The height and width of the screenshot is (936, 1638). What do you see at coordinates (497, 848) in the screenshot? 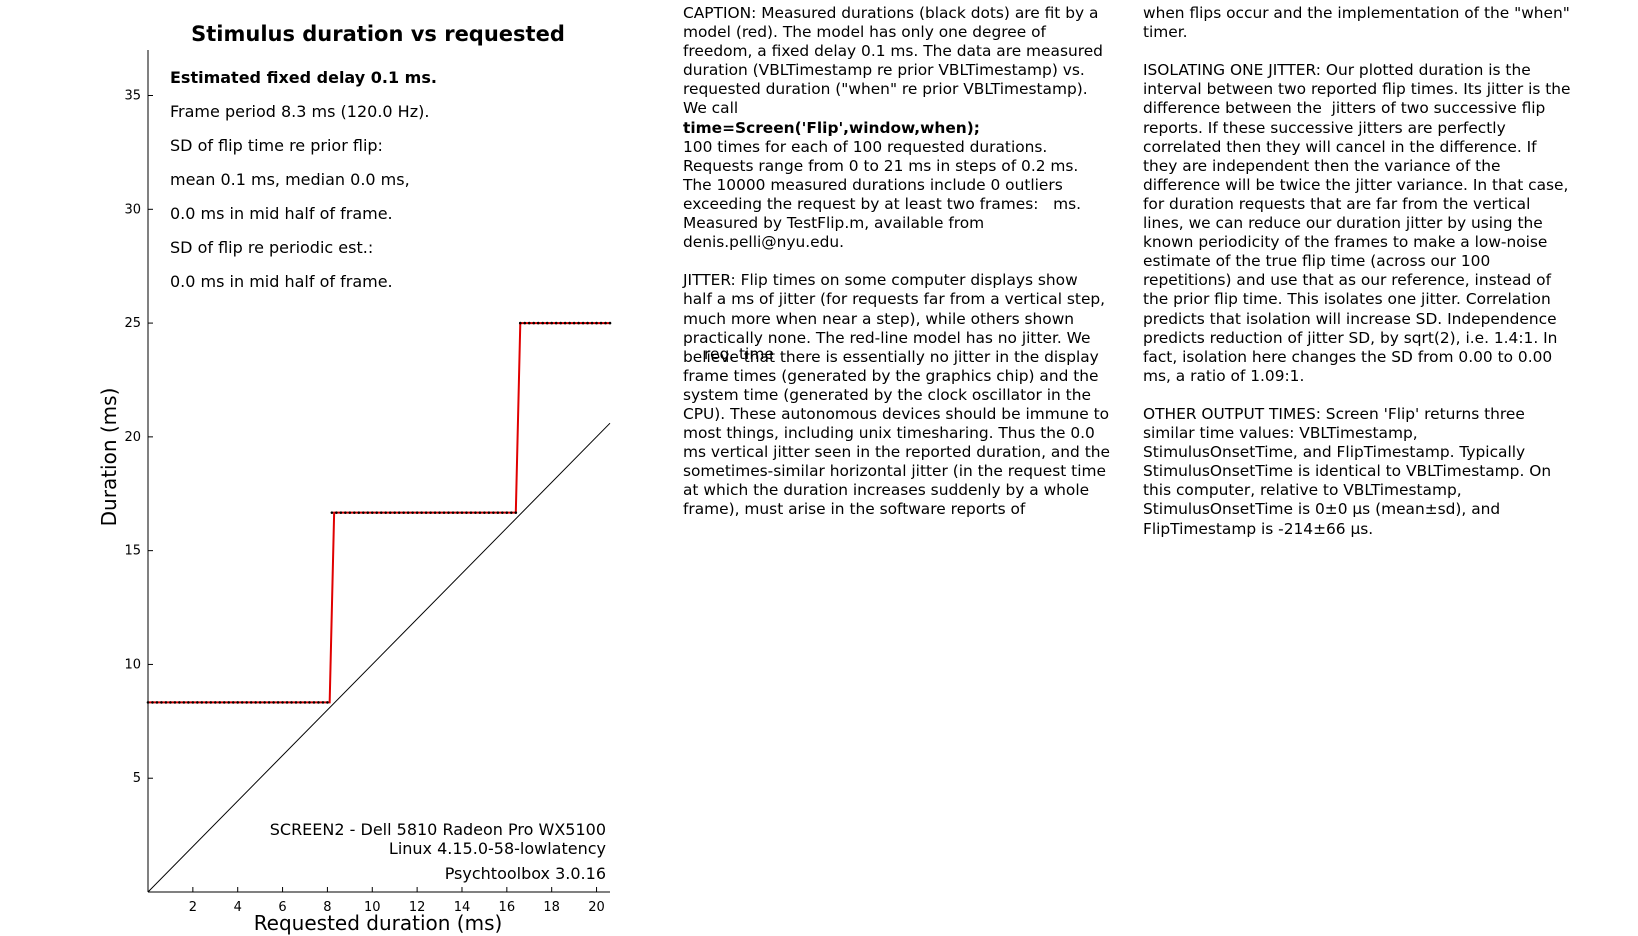
I see `system-info-line: Linux 4.15.0-58-lowlatency` at bounding box center [497, 848].